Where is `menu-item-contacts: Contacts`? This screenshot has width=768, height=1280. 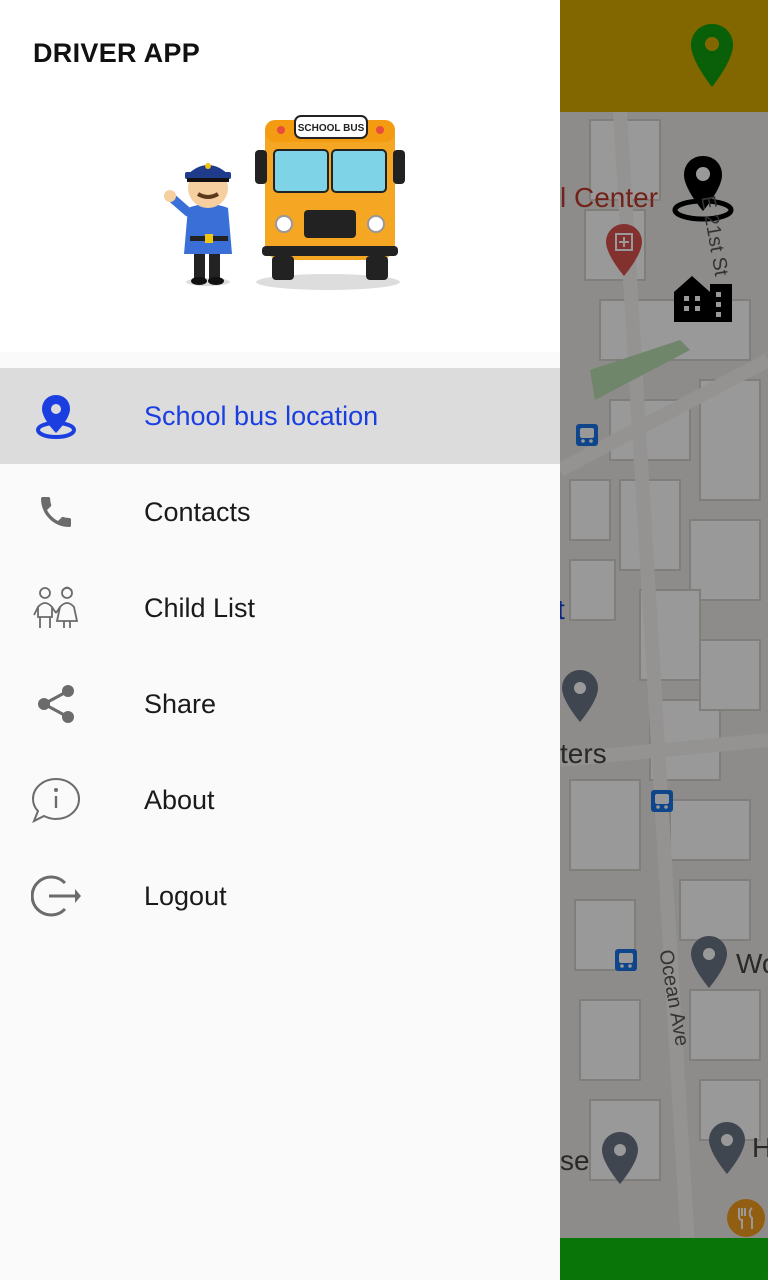 menu-item-contacts: Contacts is located at coordinates (280, 512).